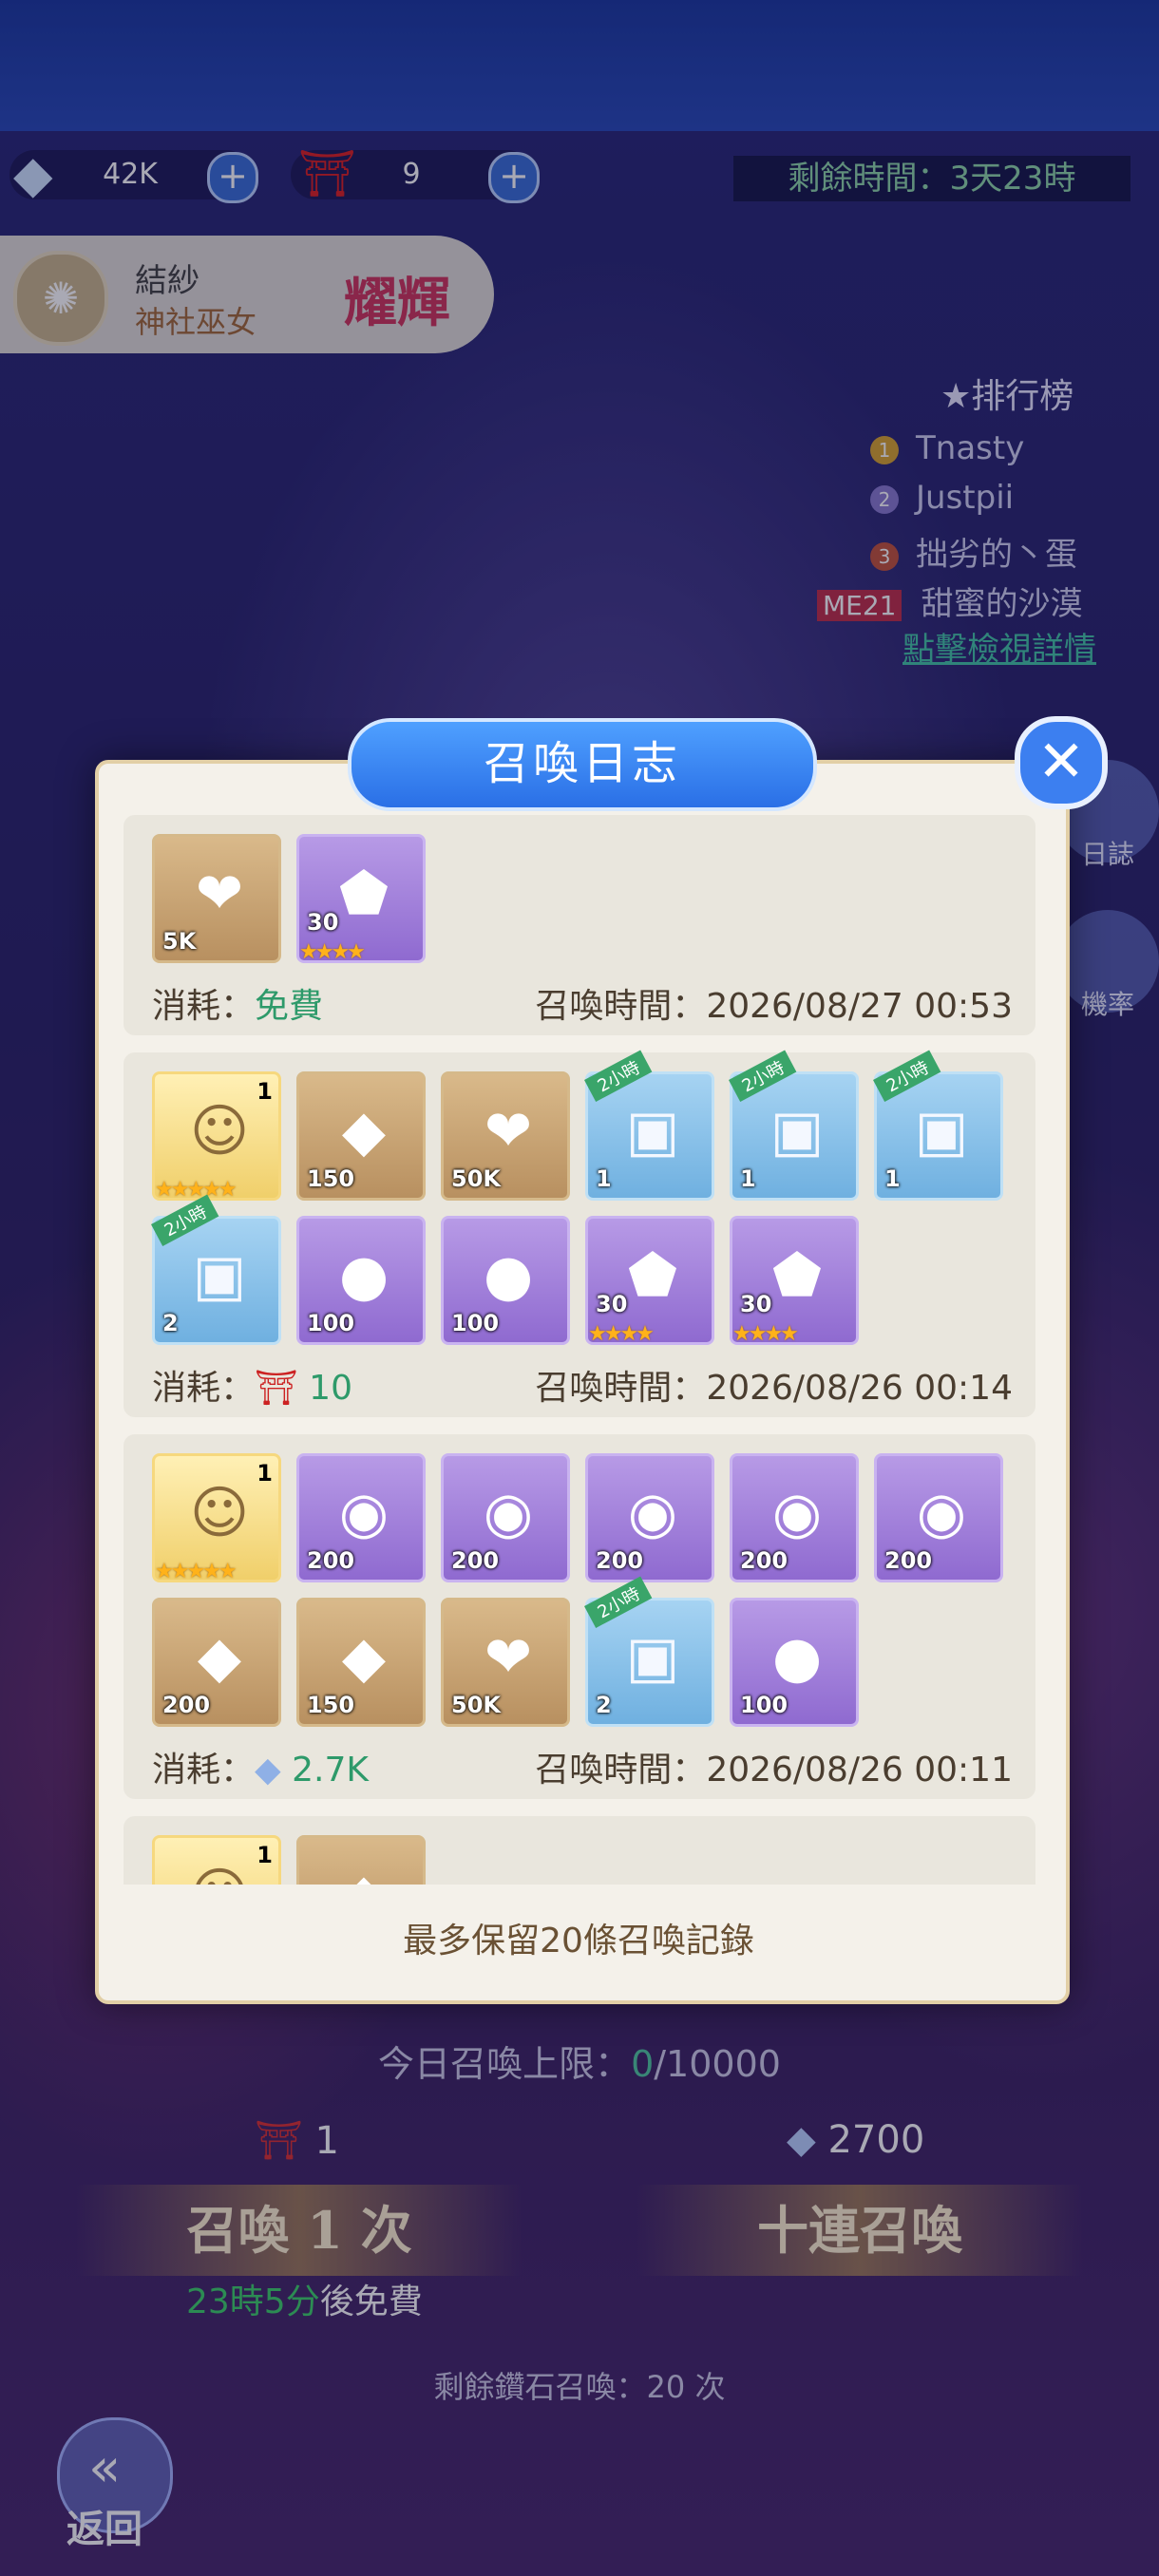  What do you see at coordinates (582, 764) in the screenshot?
I see `dialog-title: 召喚日志` at bounding box center [582, 764].